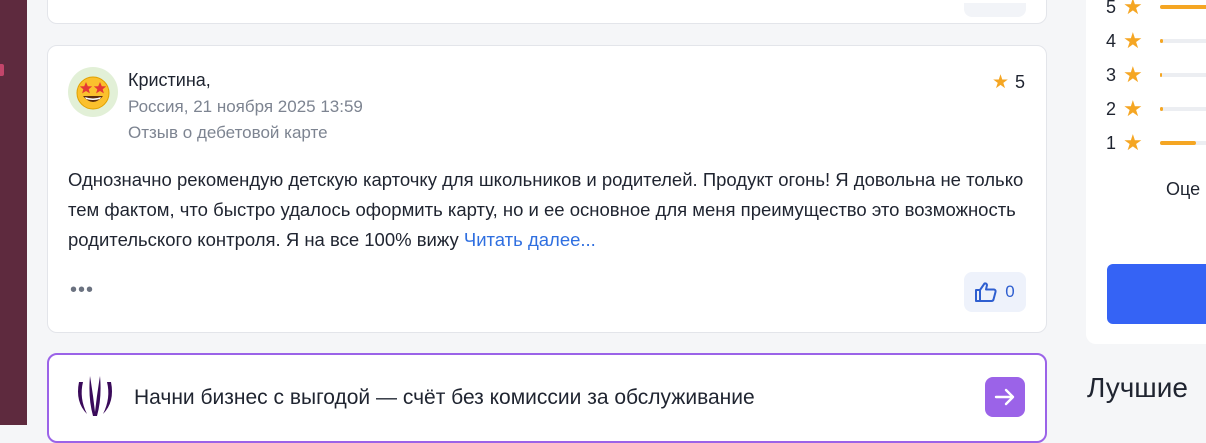 This screenshot has height=443, width=1206. Describe the element at coordinates (986, 292) in the screenshot. I see `thumbs-up-icon` at that location.